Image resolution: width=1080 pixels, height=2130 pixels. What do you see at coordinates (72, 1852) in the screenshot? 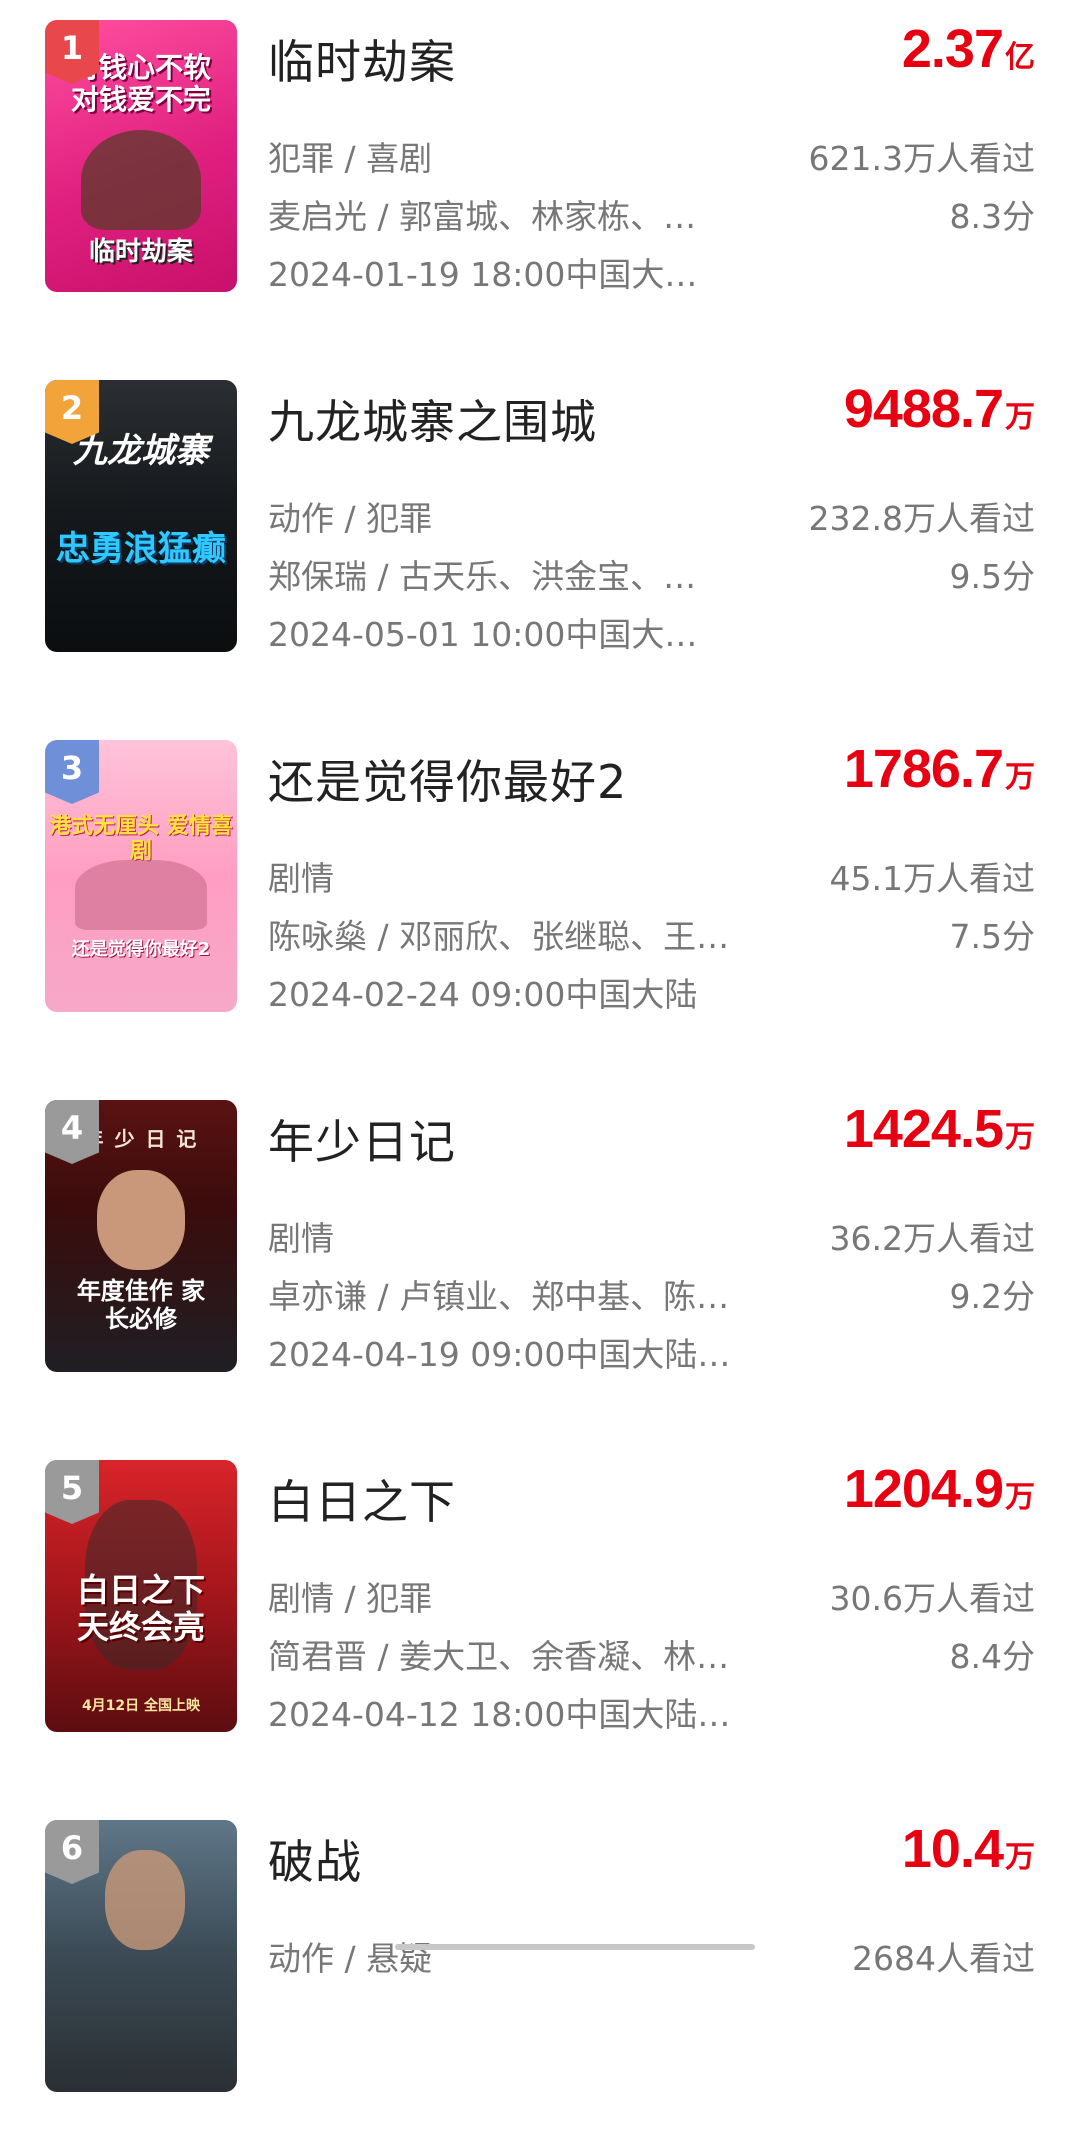
I see `rank-badge: 6` at bounding box center [72, 1852].